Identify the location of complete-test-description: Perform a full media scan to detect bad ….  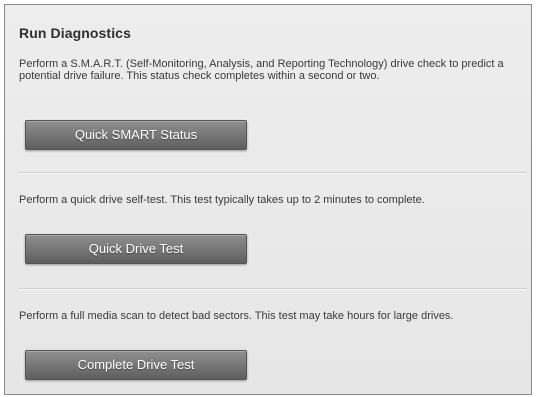
(236, 316).